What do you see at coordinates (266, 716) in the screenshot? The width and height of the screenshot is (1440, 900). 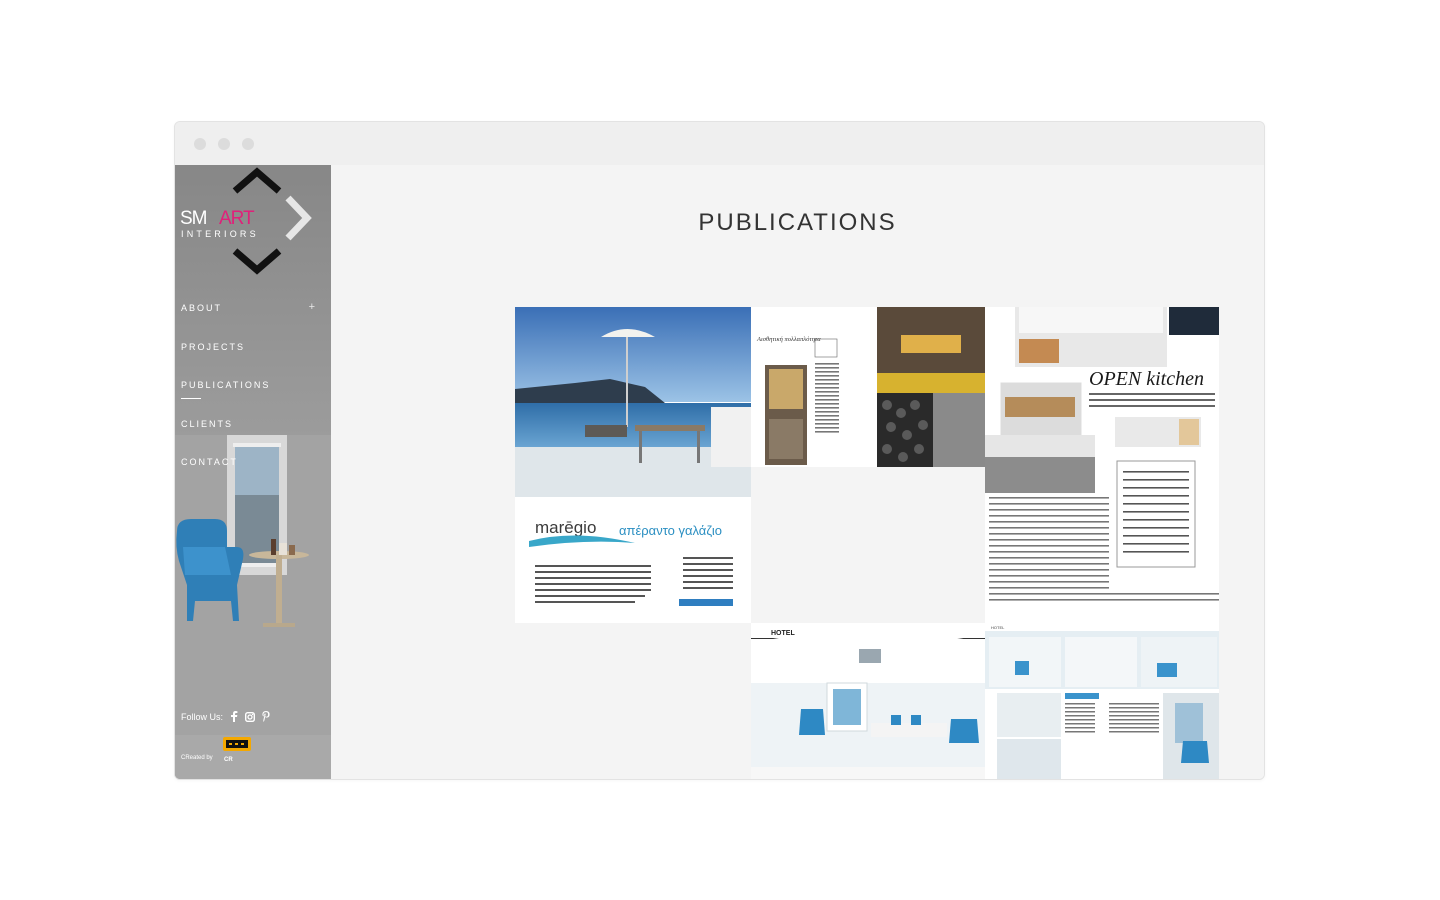 I see `pinterest-icon` at bounding box center [266, 716].